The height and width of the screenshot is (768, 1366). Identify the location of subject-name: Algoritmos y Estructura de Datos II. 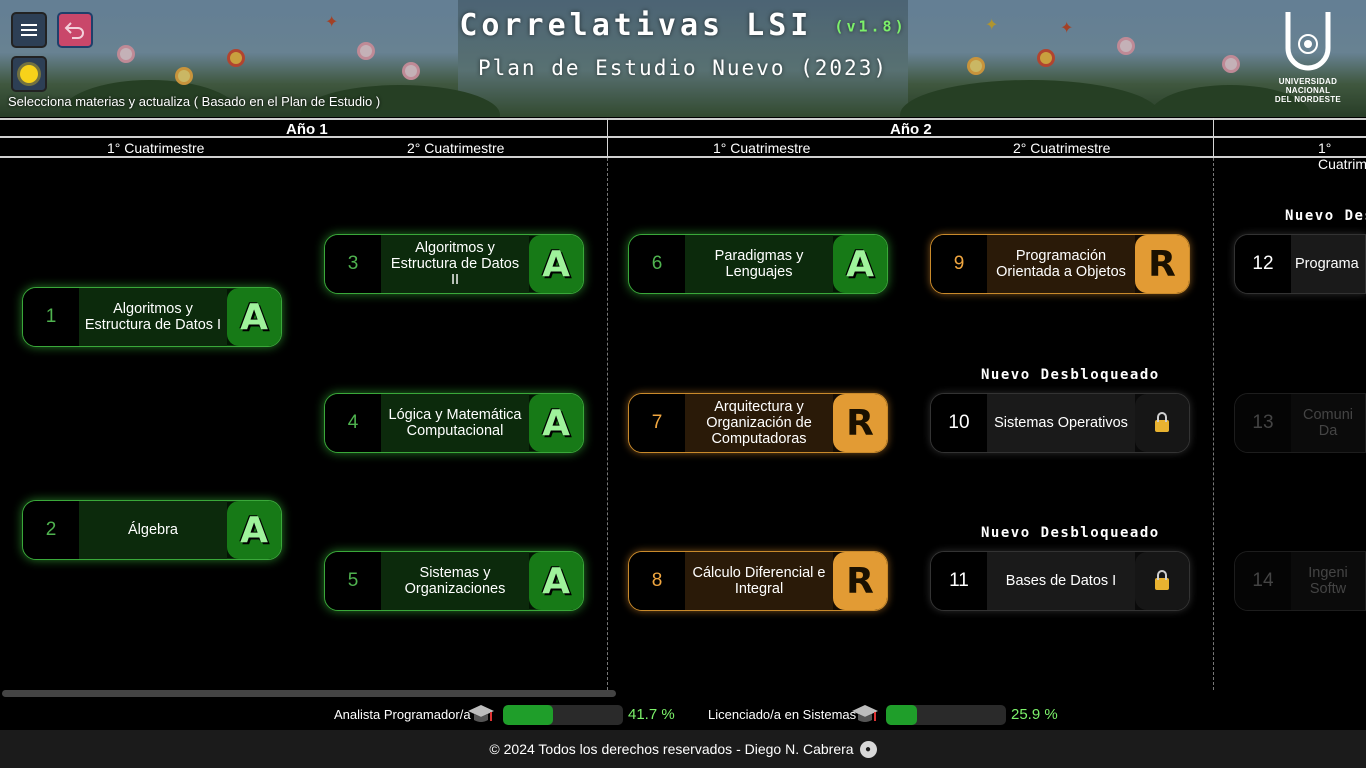
(455, 264).